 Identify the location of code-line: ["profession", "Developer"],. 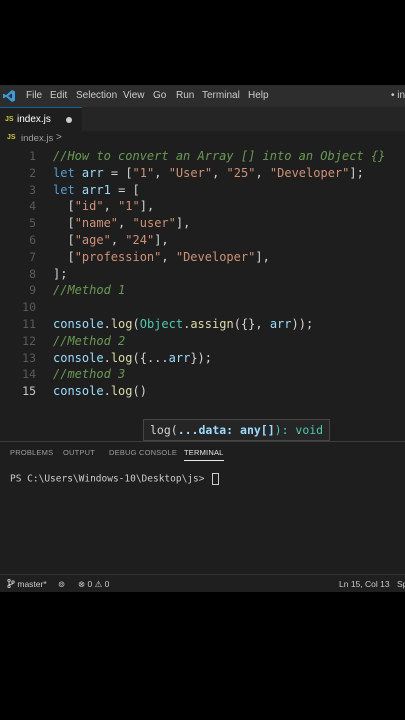
(161, 257).